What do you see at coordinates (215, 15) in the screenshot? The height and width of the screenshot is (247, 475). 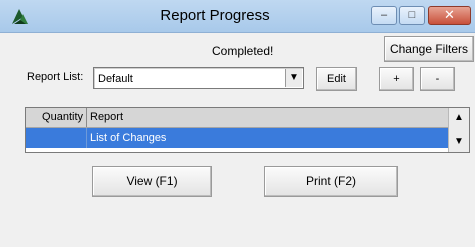 I see `window-title: Report Progress` at bounding box center [215, 15].